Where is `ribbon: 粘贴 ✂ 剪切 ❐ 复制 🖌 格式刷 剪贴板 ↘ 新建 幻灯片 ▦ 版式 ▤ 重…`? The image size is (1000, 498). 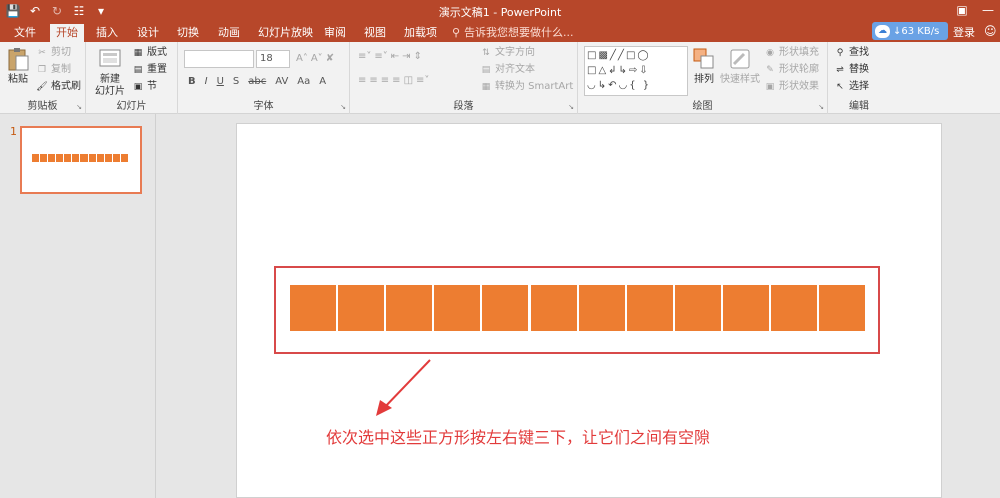
ribbon: 粘贴 ✂ 剪切 ❐ 复制 🖌 格式刷 剪贴板 ↘ 新建 幻灯片 ▦ 版式 ▤ 重… is located at coordinates (500, 78).